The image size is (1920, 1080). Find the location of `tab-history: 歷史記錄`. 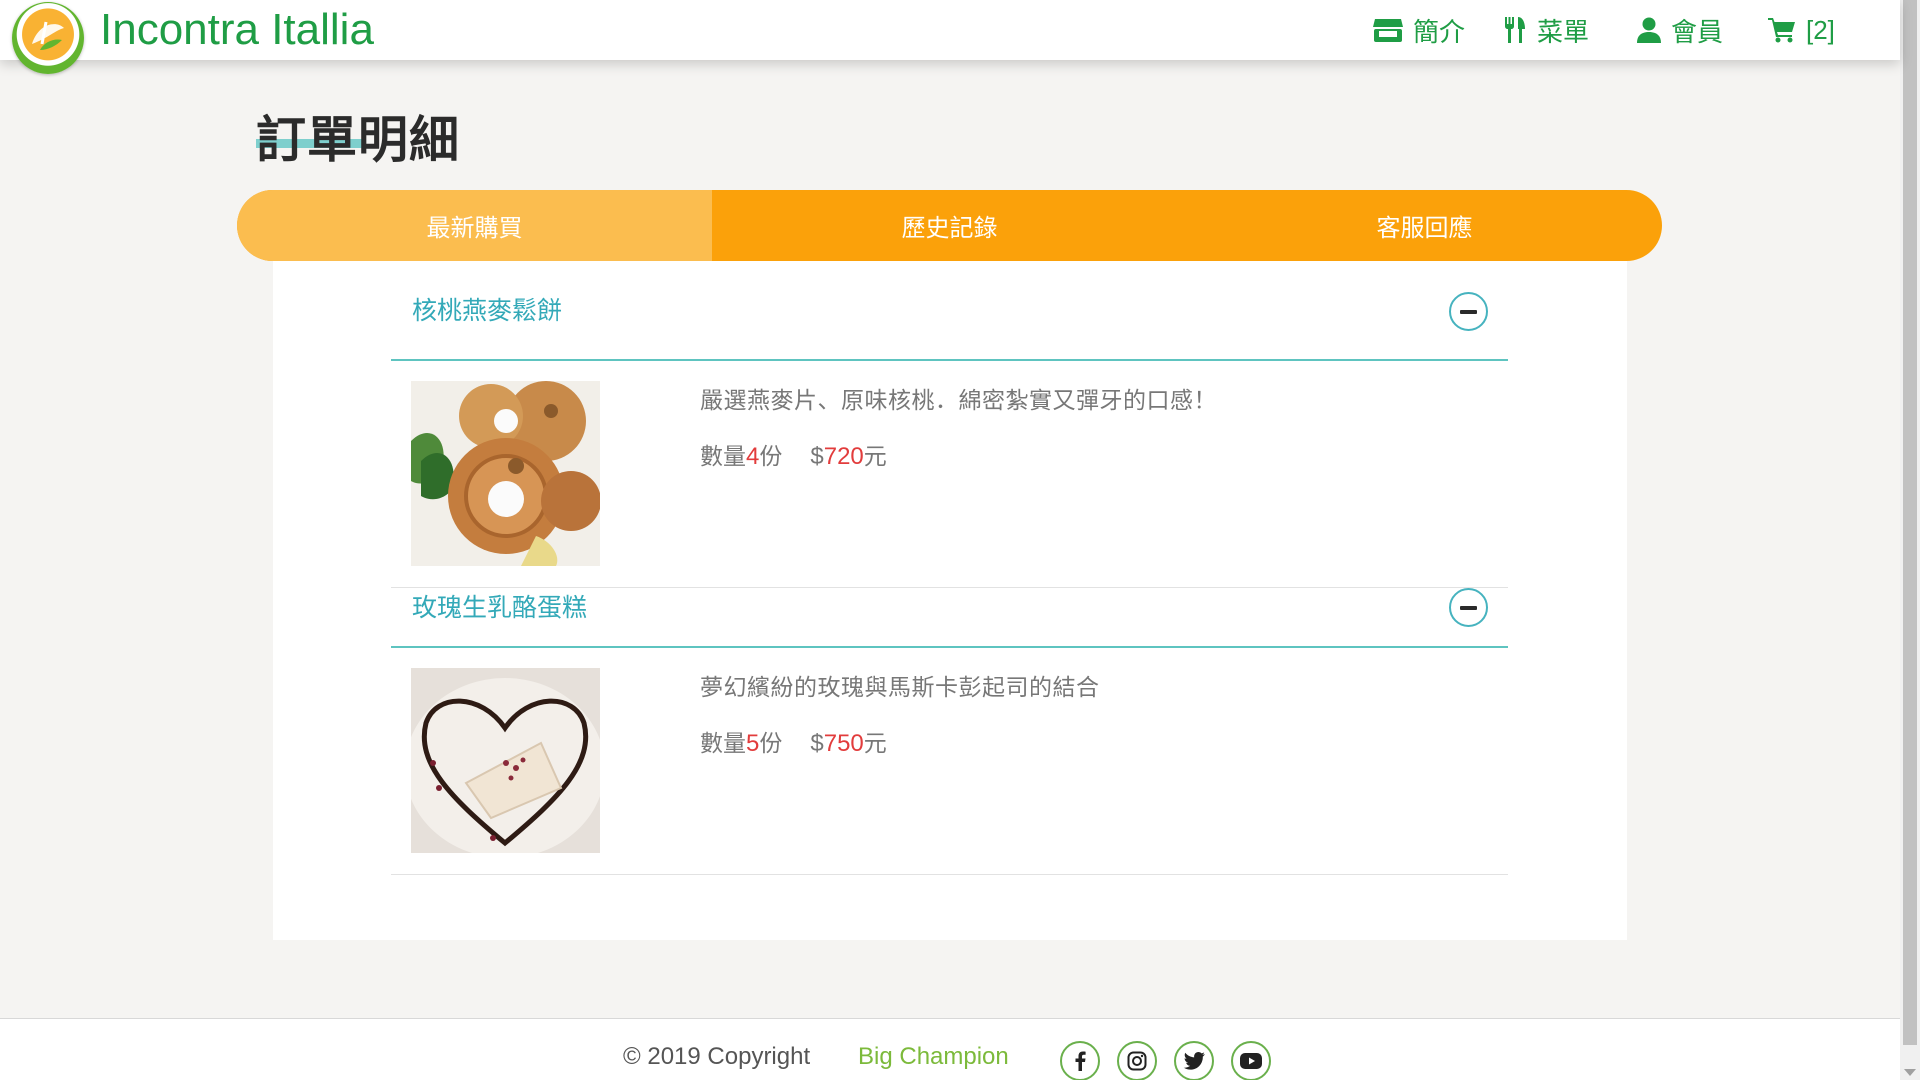

tab-history: 歷史記錄 is located at coordinates (949, 225).